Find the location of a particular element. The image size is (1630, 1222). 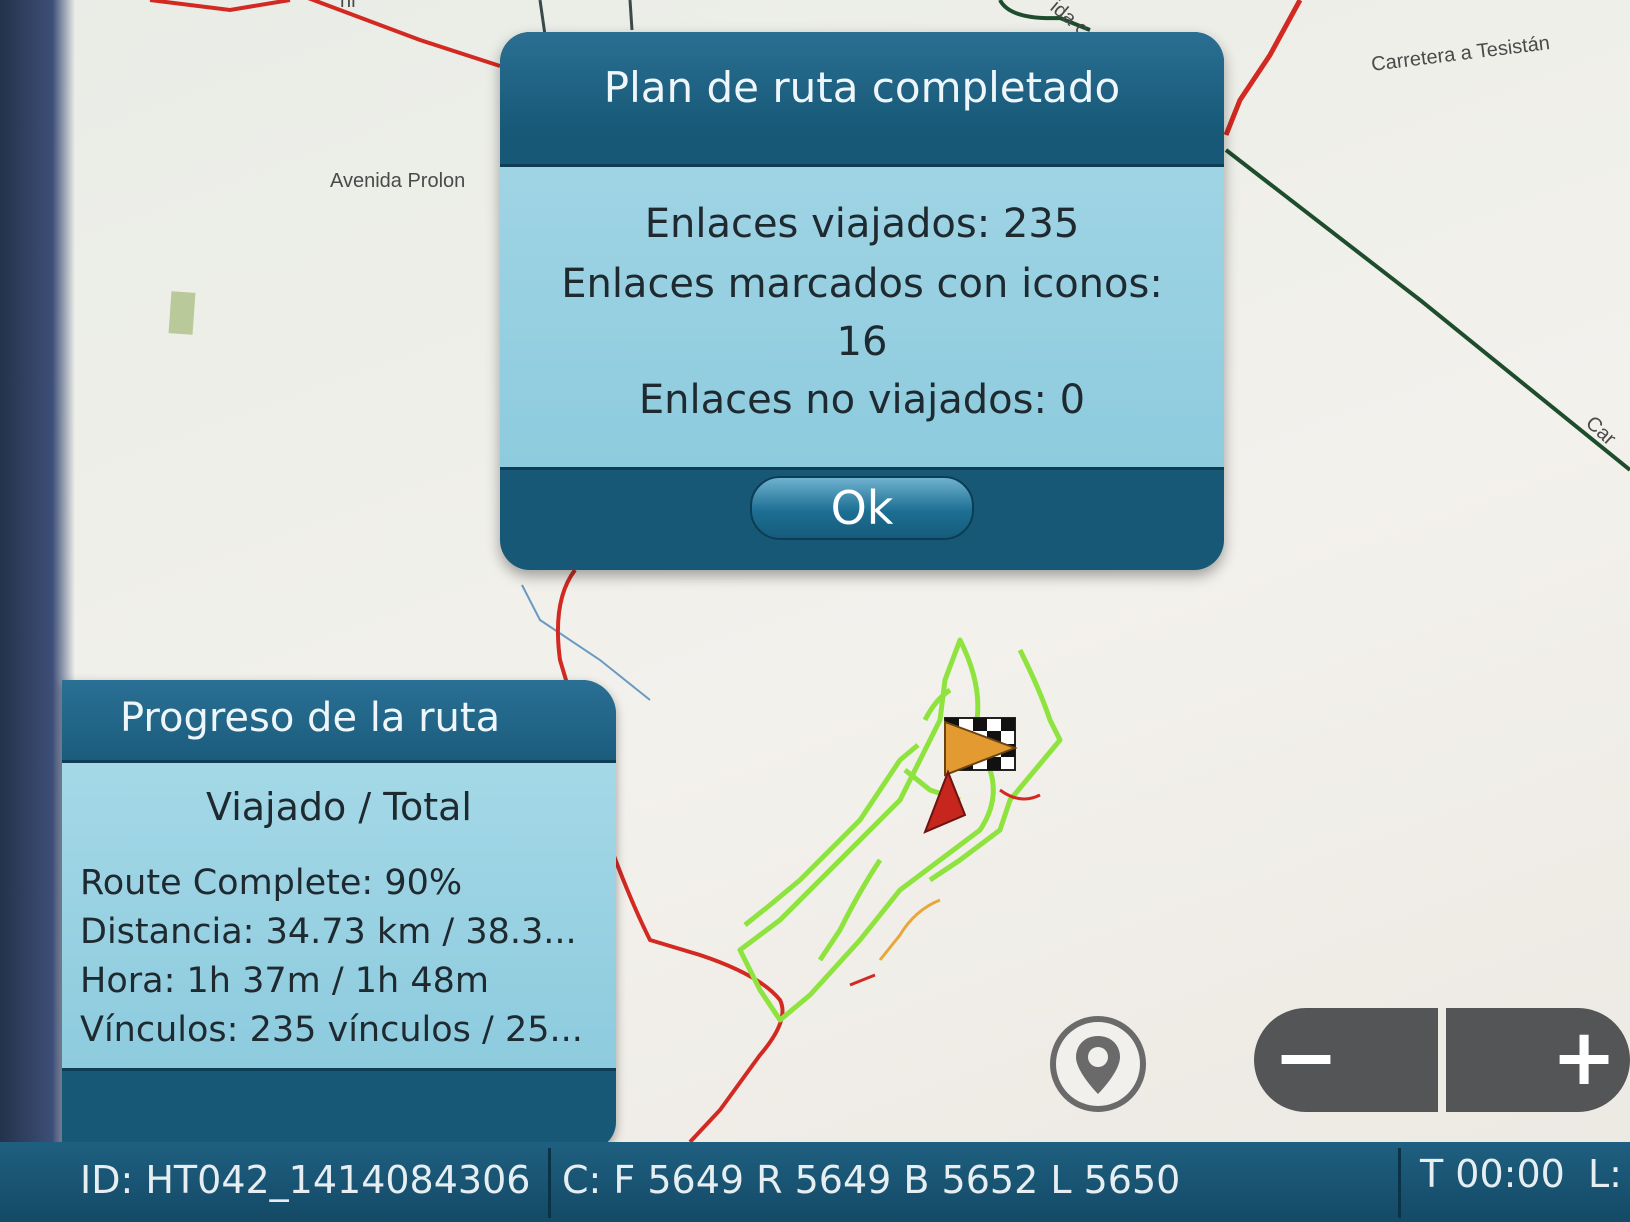

trail-network is located at coordinates (900, 830).